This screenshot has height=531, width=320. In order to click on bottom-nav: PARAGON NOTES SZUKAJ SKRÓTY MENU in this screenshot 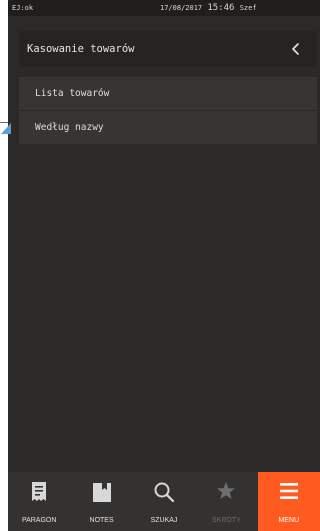, I will do `click(164, 501)`.